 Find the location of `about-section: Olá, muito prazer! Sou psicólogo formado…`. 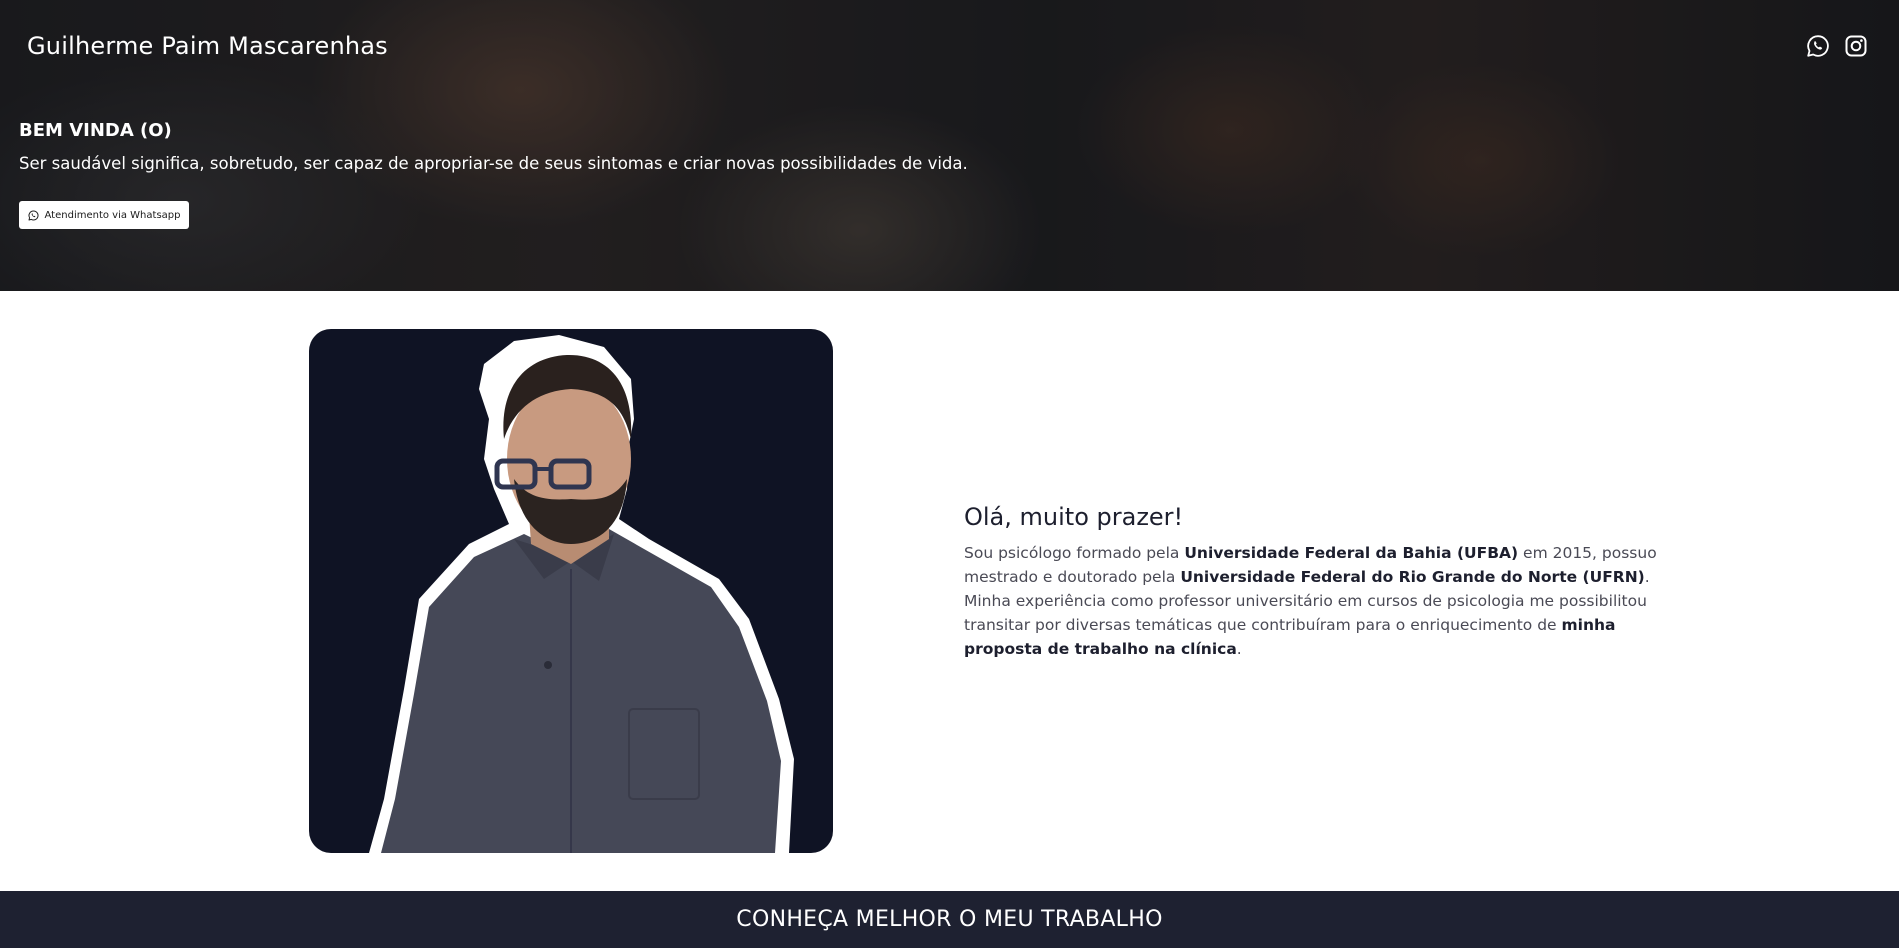

about-section: Olá, muito prazer! Sou psicólogo formado… is located at coordinates (1331, 582).